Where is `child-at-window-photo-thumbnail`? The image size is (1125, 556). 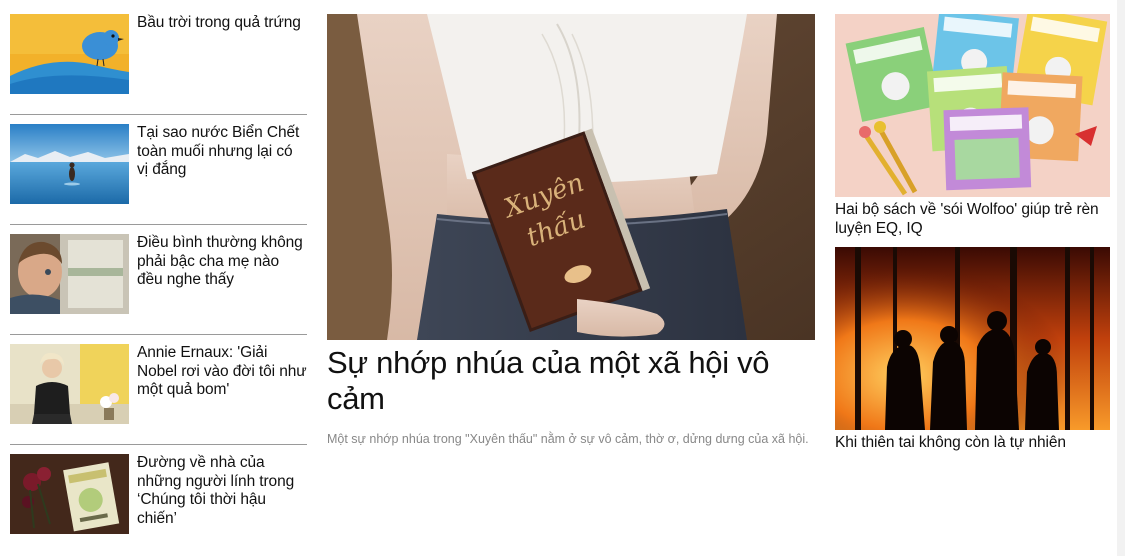
child-at-window-photo-thumbnail is located at coordinates (69, 274).